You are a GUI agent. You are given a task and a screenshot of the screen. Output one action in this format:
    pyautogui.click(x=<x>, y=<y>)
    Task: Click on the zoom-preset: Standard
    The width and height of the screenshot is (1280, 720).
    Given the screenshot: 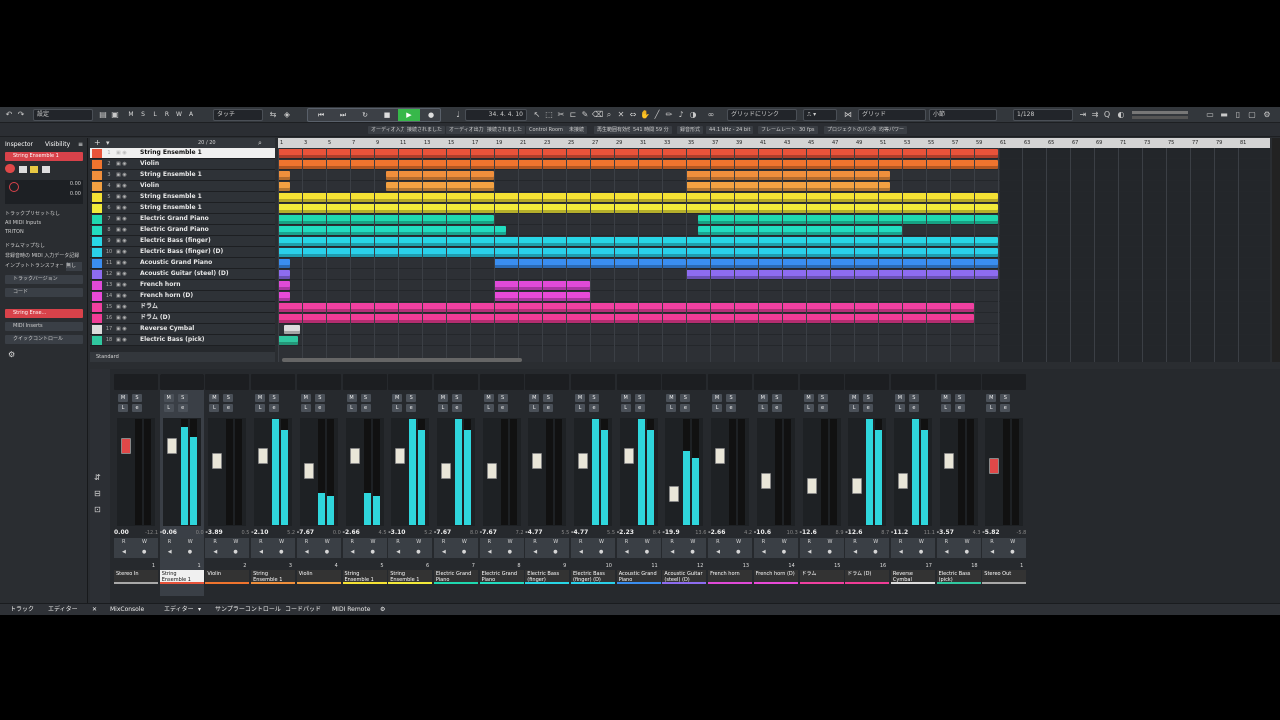 What is the action you would take?
    pyautogui.click(x=107, y=357)
    